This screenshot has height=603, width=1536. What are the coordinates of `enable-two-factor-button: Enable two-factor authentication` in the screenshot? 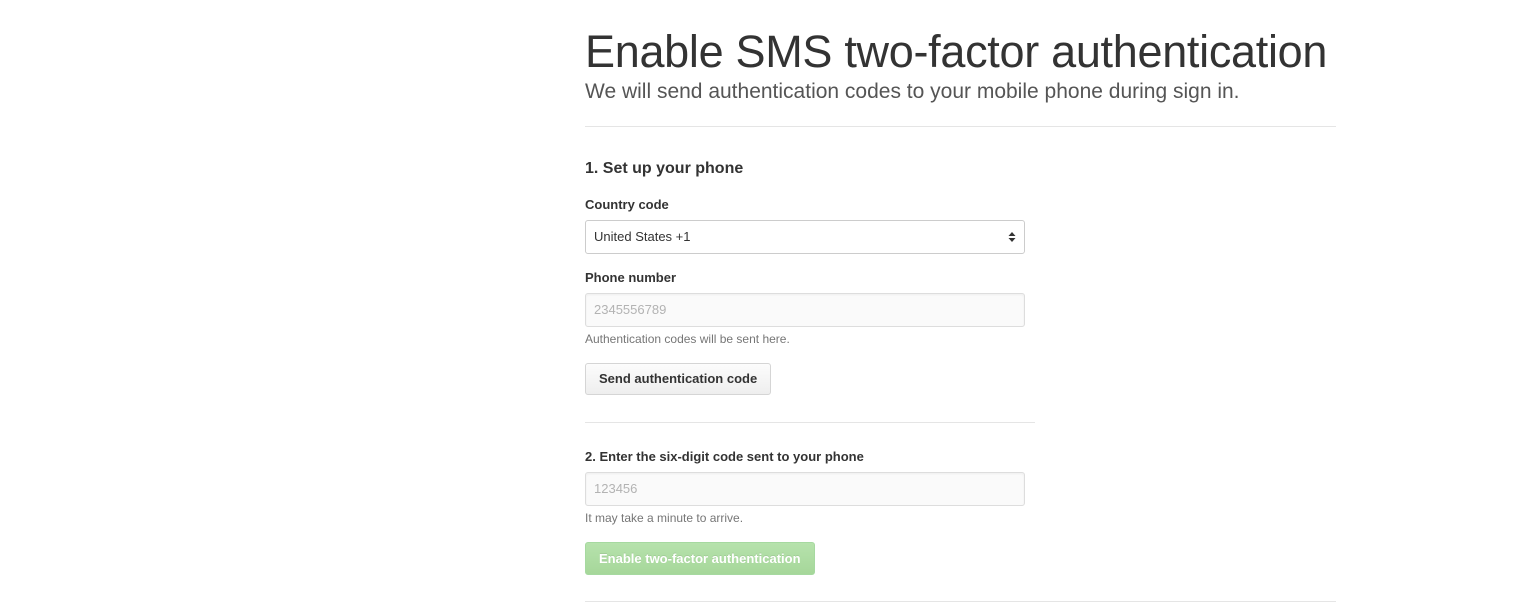 It's located at (700, 558).